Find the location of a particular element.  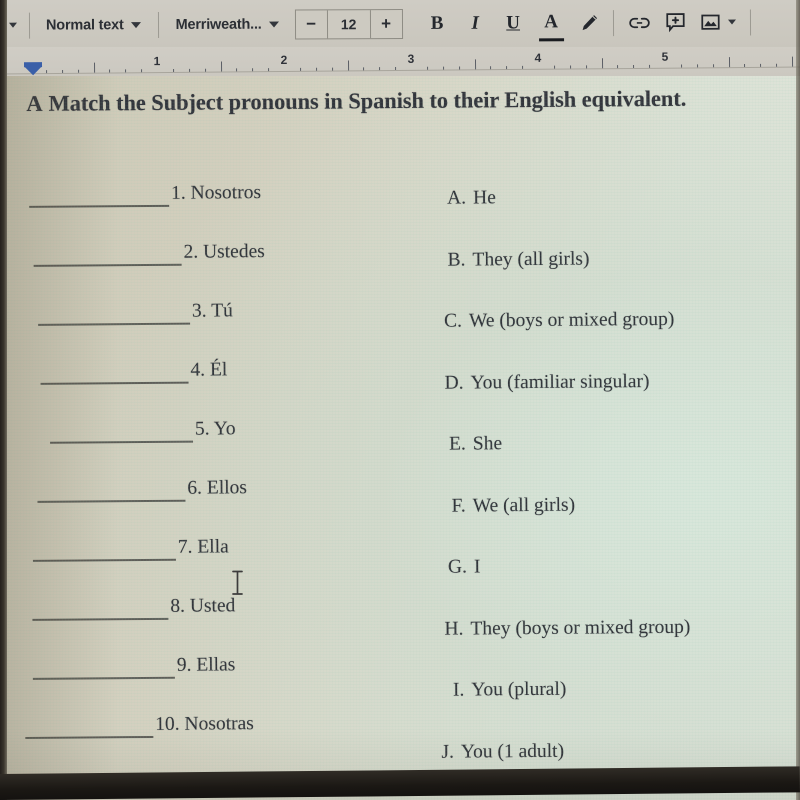

heading-marker: A is located at coordinates (34, 103).